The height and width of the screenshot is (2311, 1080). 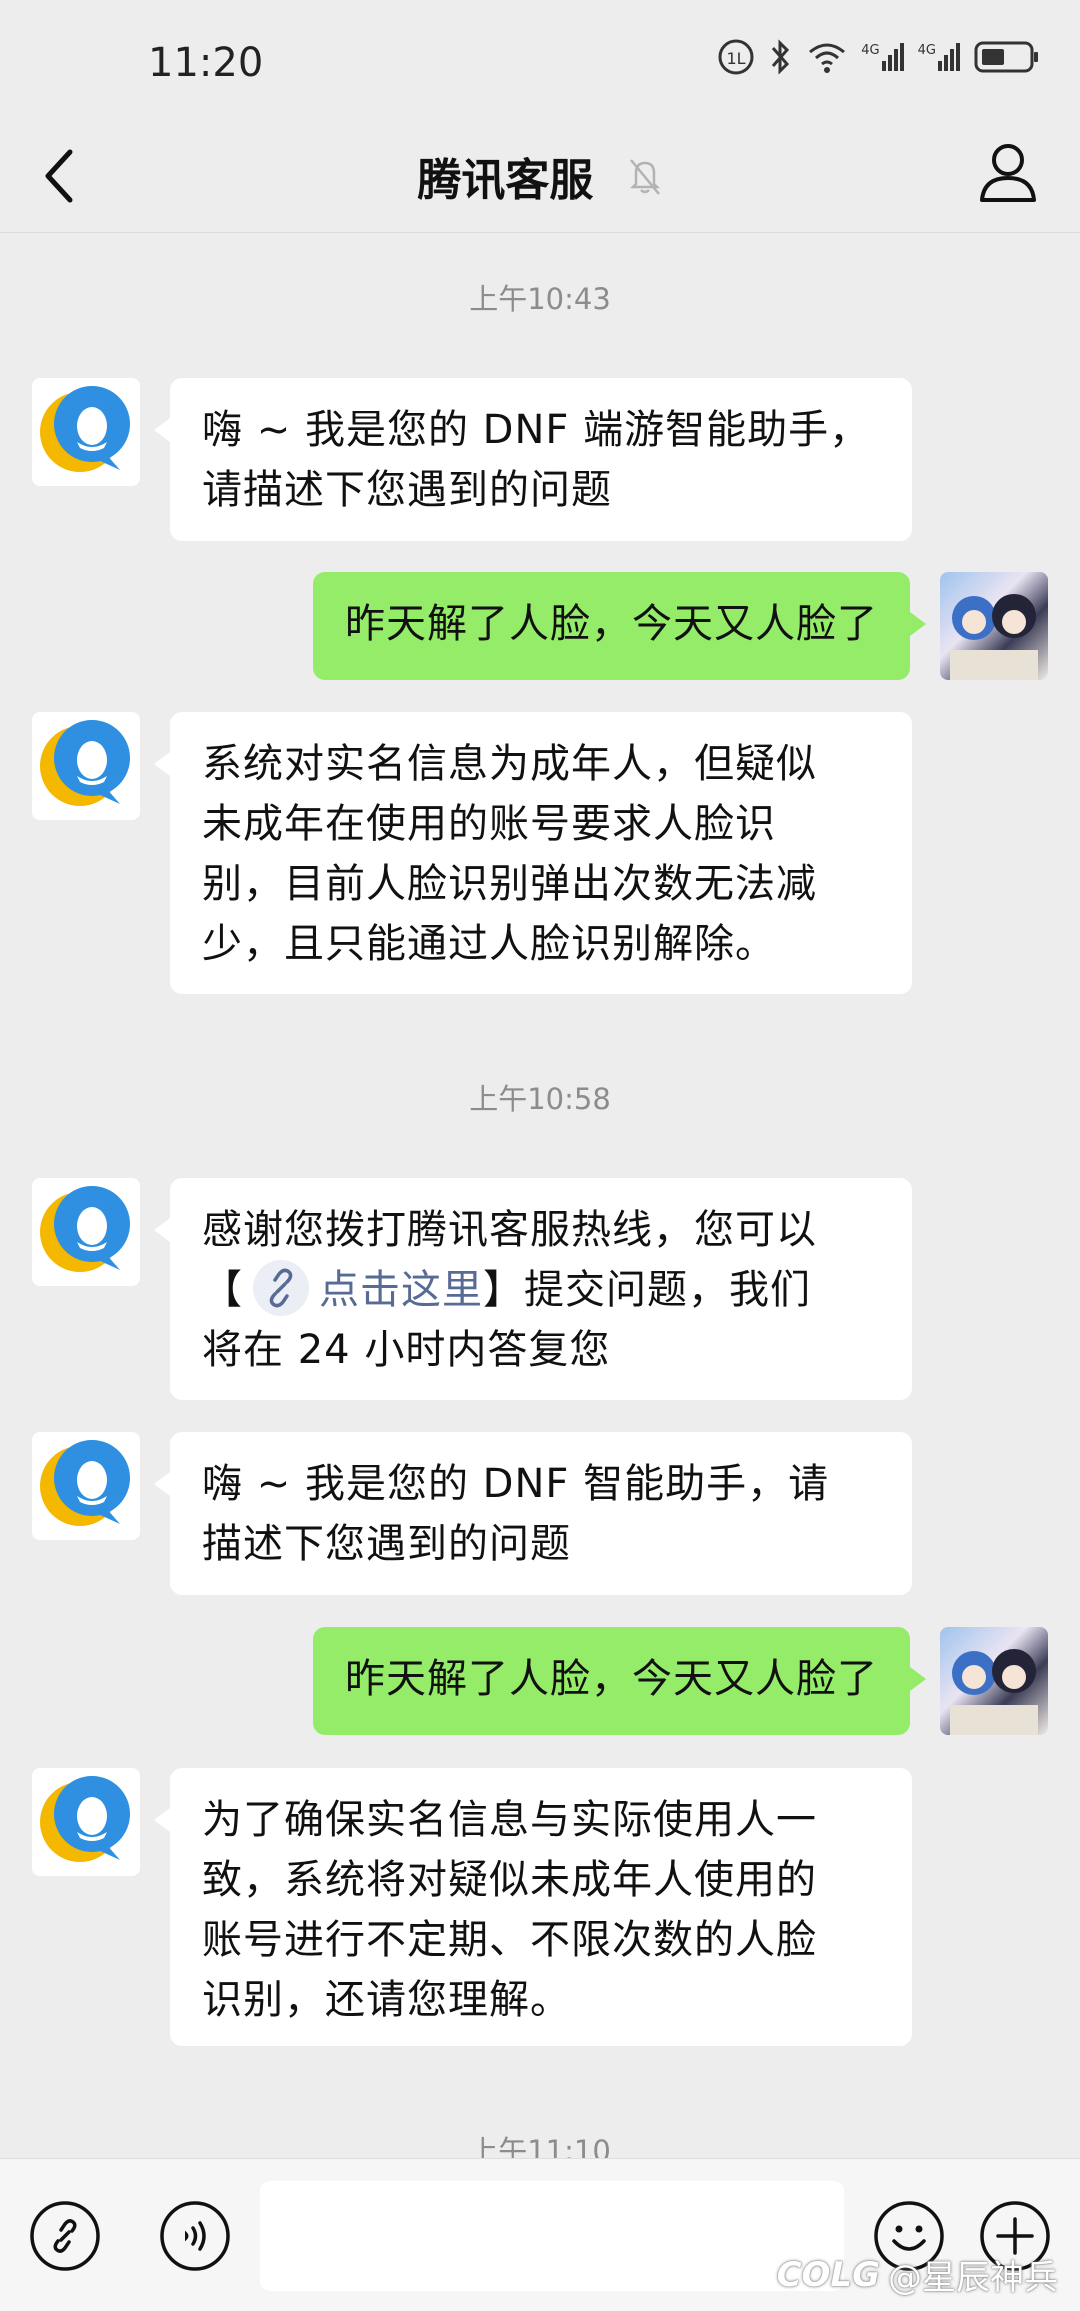 What do you see at coordinates (407, 490) in the screenshot?
I see `message-text-line: 请描述下您遇到的问题` at bounding box center [407, 490].